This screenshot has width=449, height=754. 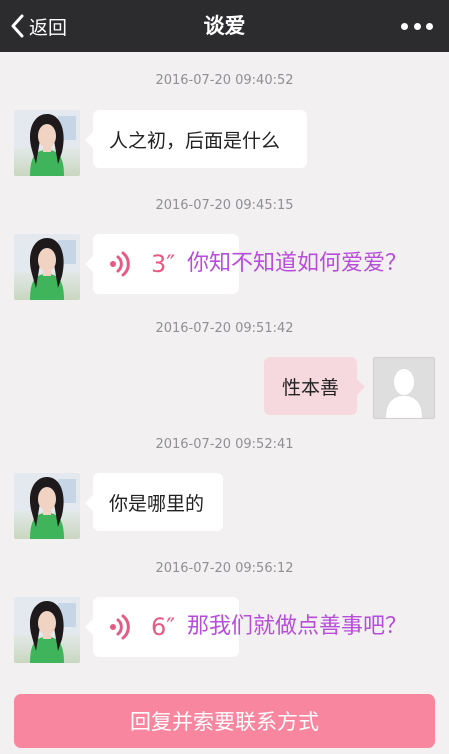 I want to click on back-label: 返回, so click(x=48, y=27).